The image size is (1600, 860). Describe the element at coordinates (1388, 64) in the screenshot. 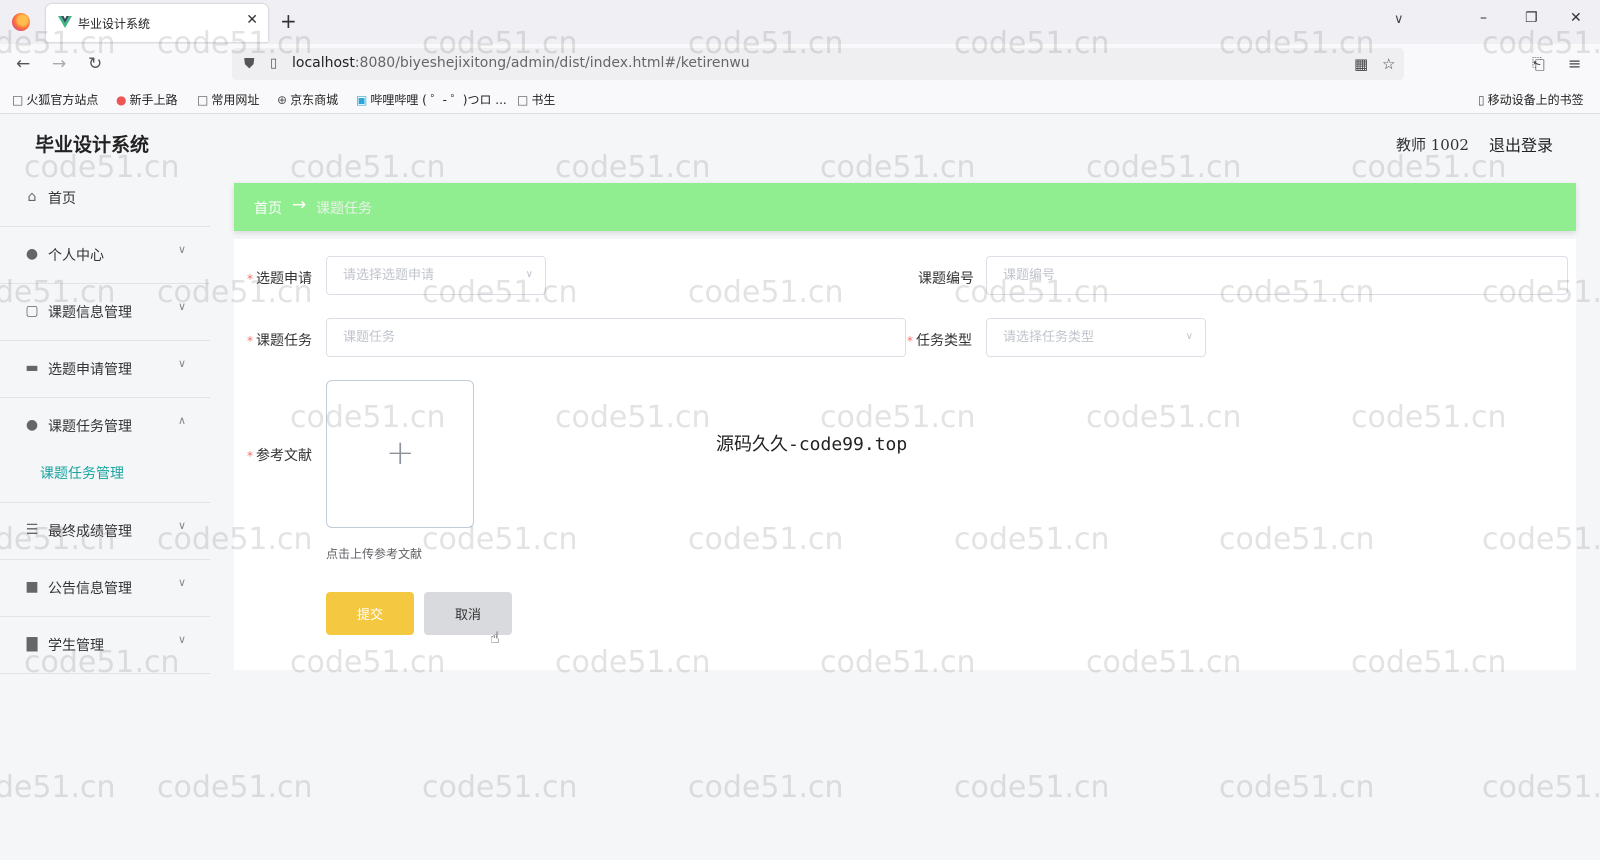

I see `bookmark-star-icon: ☆` at that location.